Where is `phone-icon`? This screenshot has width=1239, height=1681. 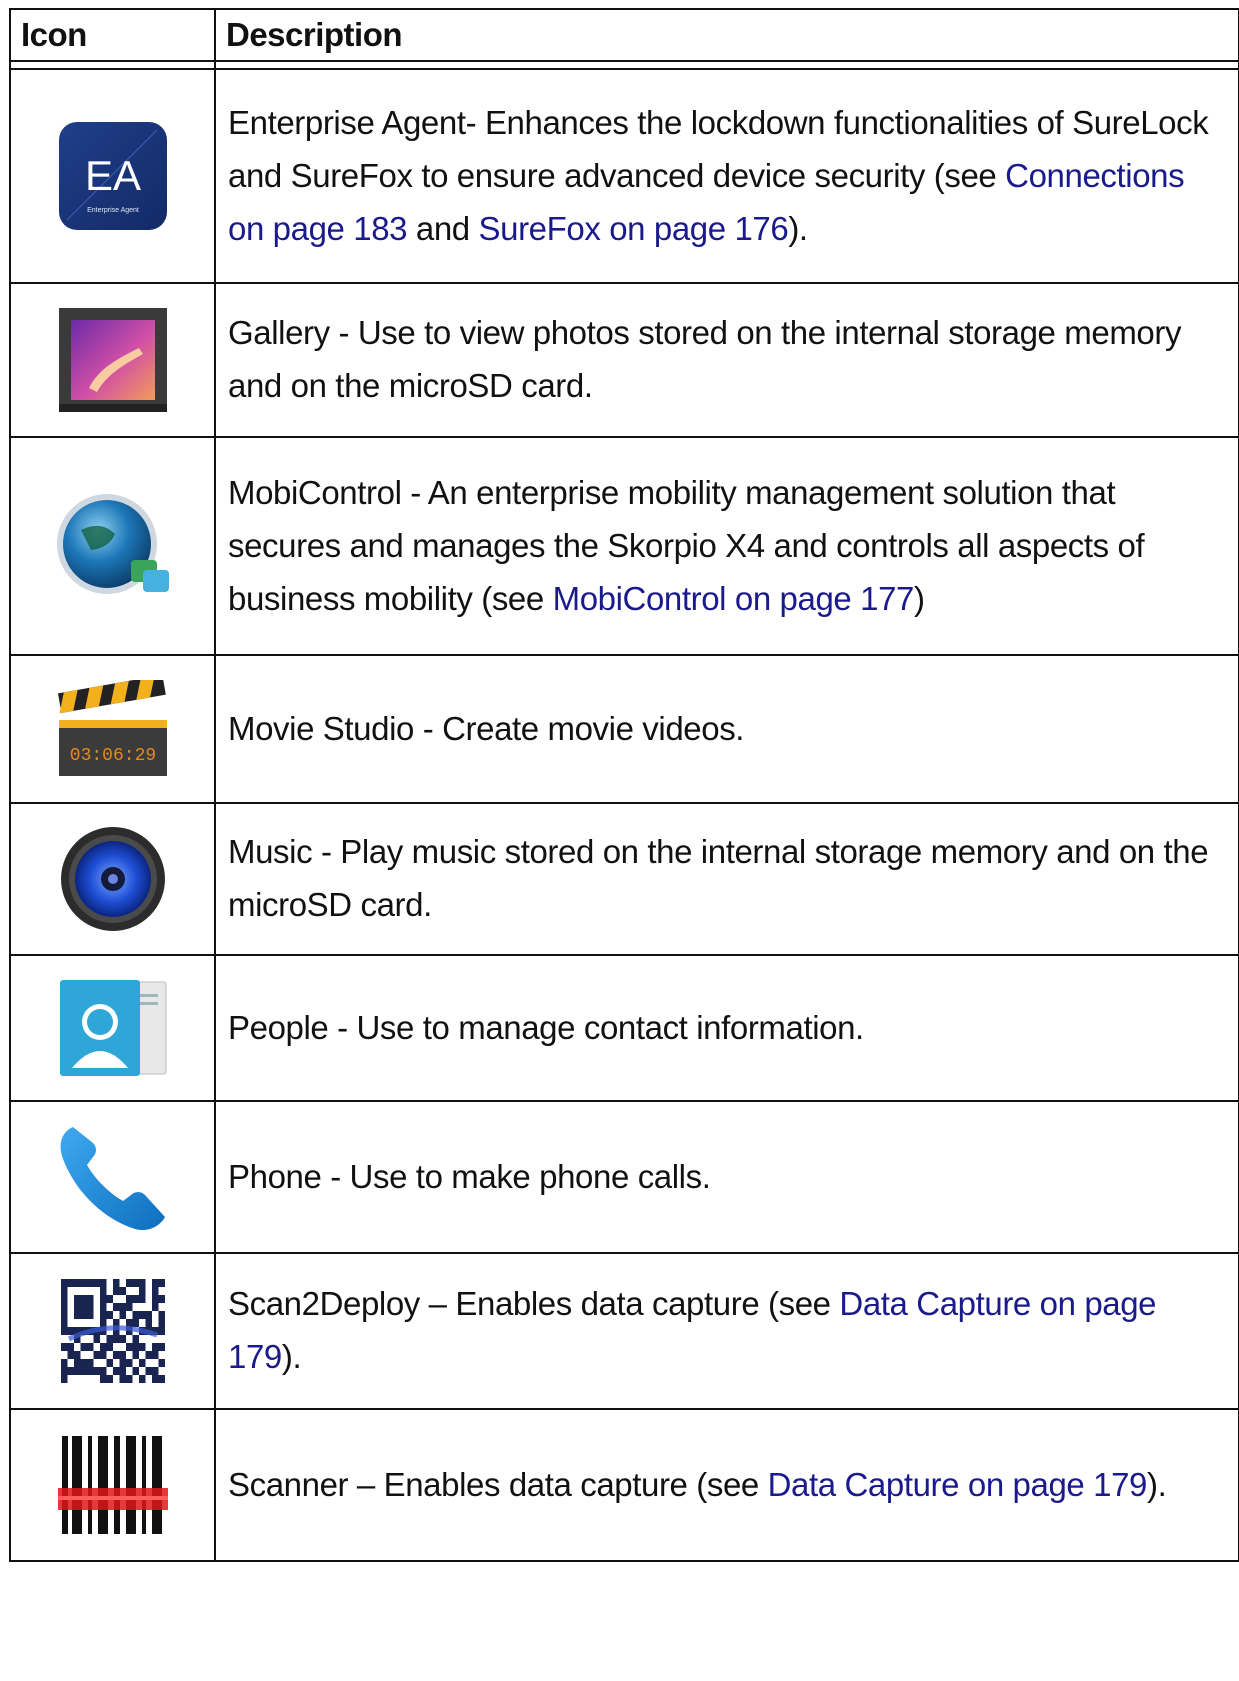
phone-icon is located at coordinates (113, 1177).